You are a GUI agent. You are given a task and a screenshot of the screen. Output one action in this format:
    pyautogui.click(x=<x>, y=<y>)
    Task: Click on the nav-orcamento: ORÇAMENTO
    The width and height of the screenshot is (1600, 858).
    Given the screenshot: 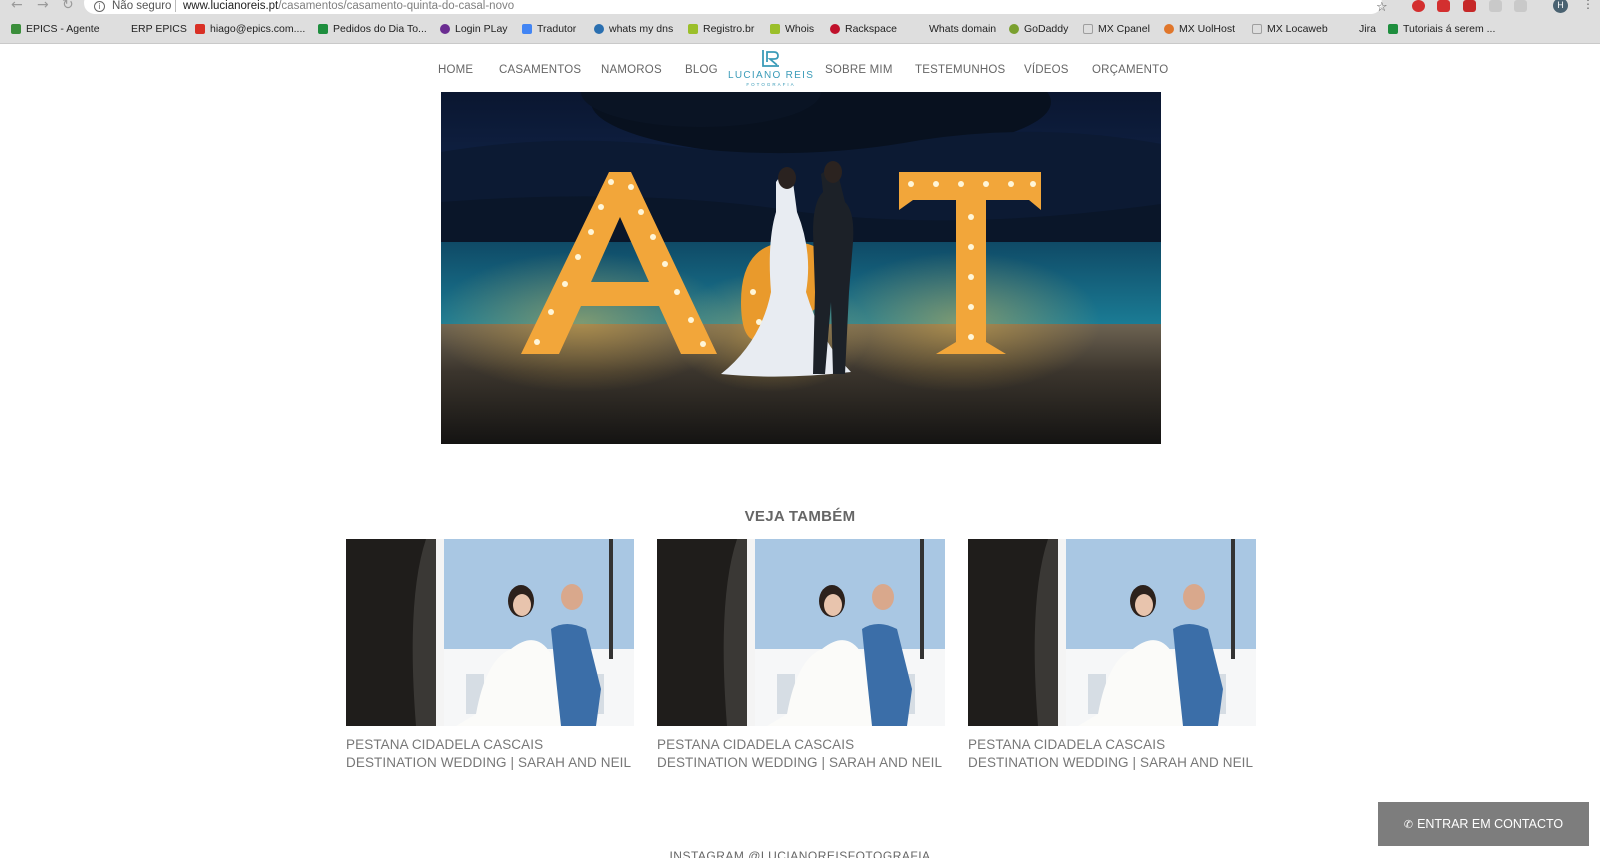 What is the action you would take?
    pyautogui.click(x=1130, y=70)
    